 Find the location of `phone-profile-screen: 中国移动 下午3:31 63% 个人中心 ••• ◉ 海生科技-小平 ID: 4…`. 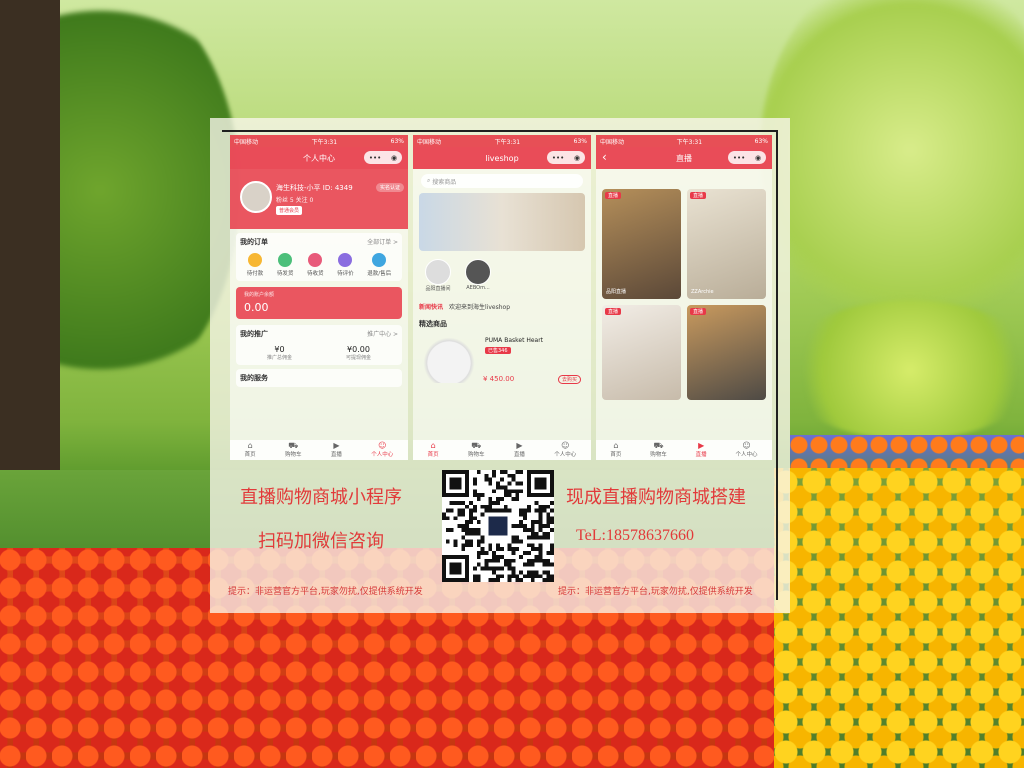

phone-profile-screen: 中国移动 下午3:31 63% 个人中心 ••• ◉ 海生科技-小平 ID: 4… is located at coordinates (319, 297).